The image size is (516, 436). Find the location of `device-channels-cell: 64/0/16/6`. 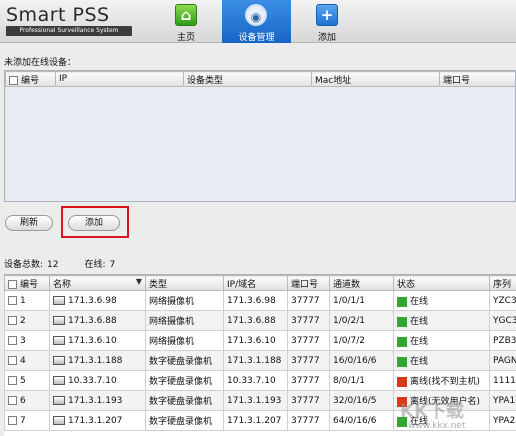

device-channels-cell: 64/0/16/6 is located at coordinates (361, 420).